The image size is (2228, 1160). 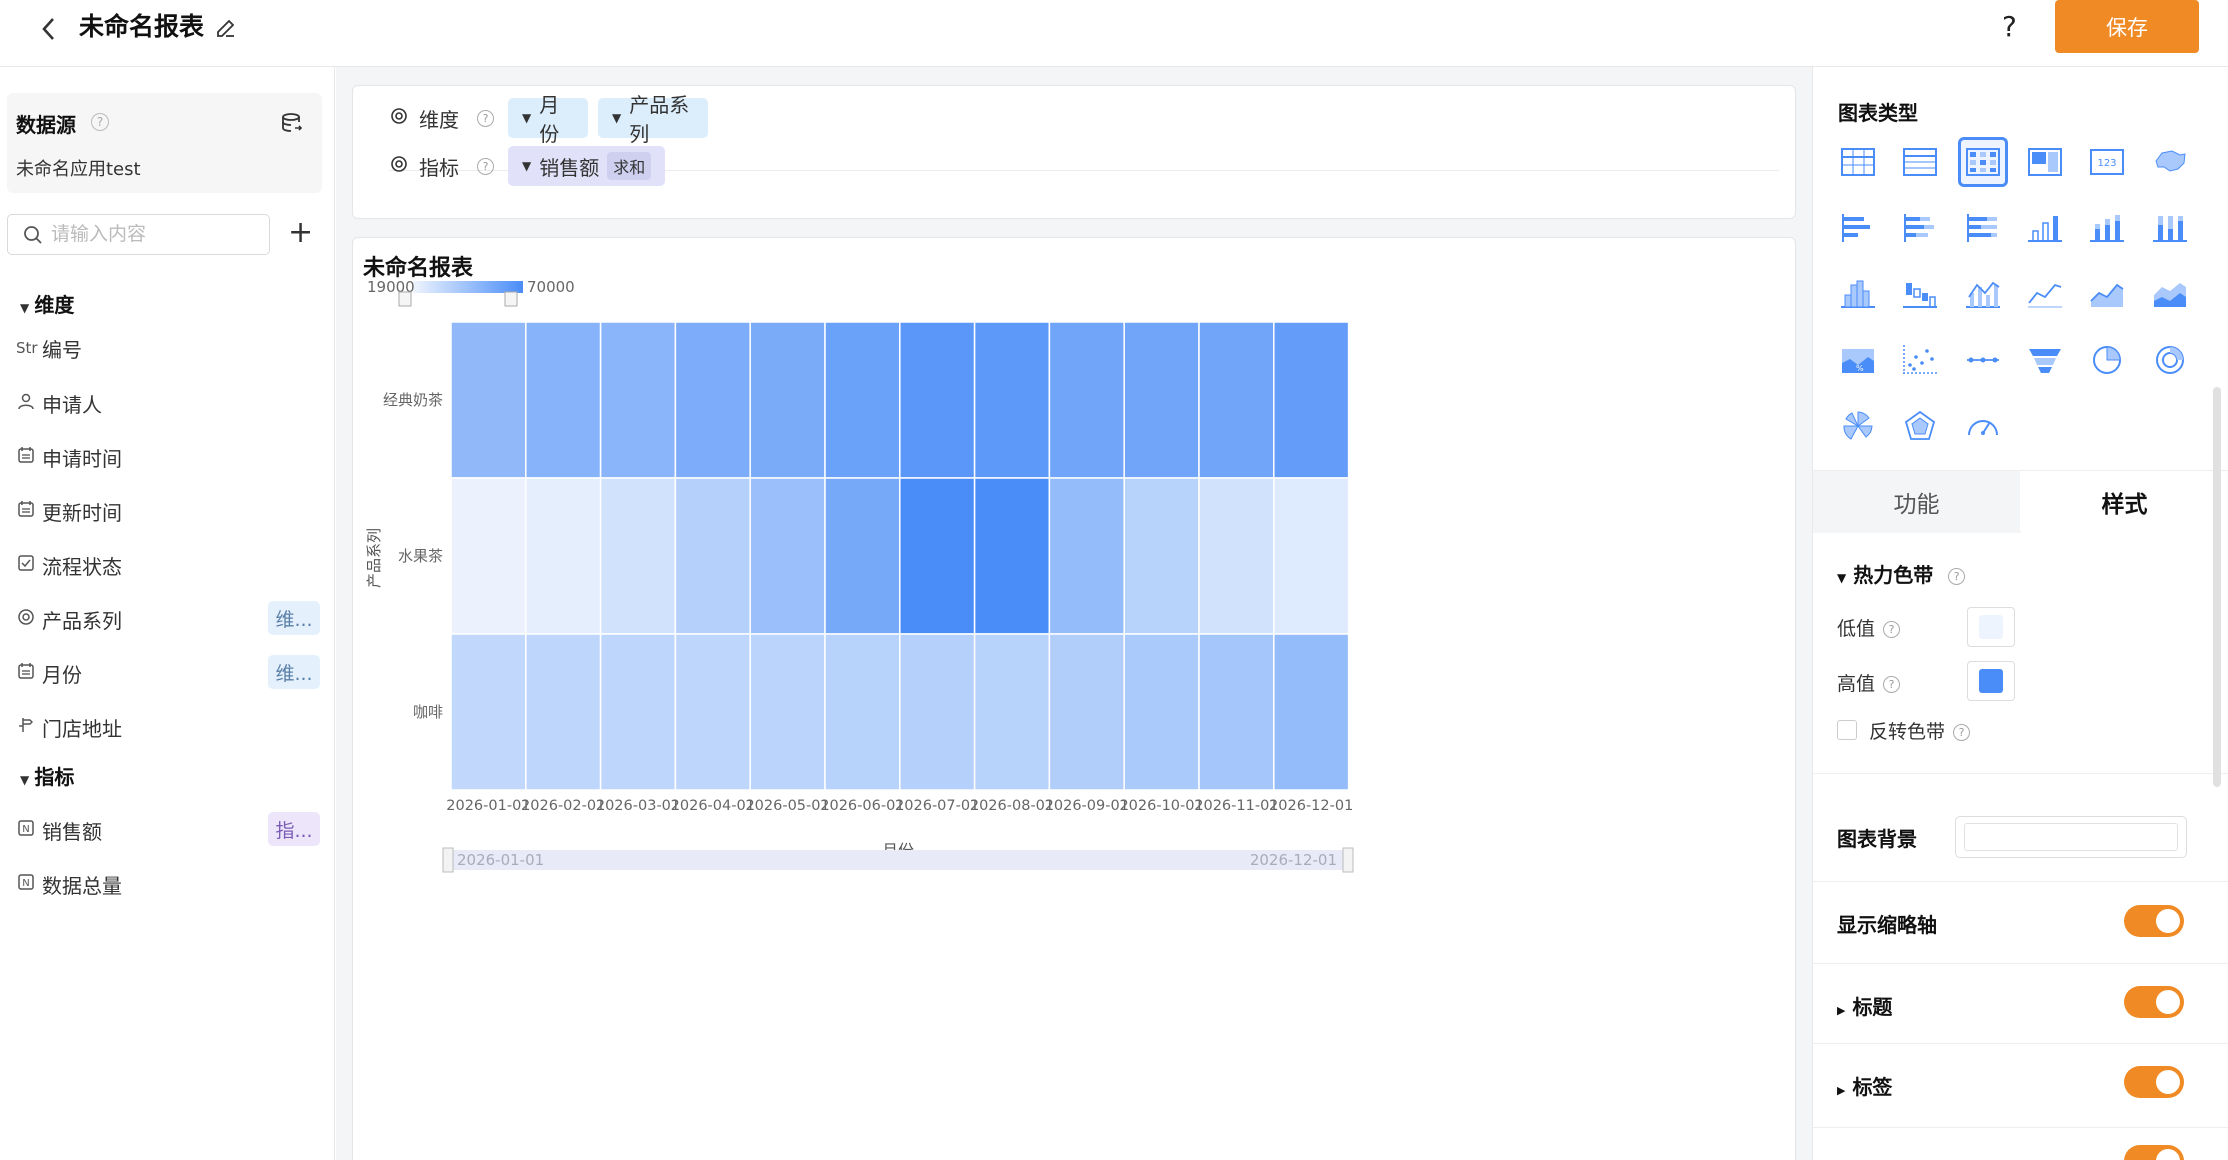 What do you see at coordinates (138, 234) in the screenshot?
I see `field-search-input: 请输入内容` at bounding box center [138, 234].